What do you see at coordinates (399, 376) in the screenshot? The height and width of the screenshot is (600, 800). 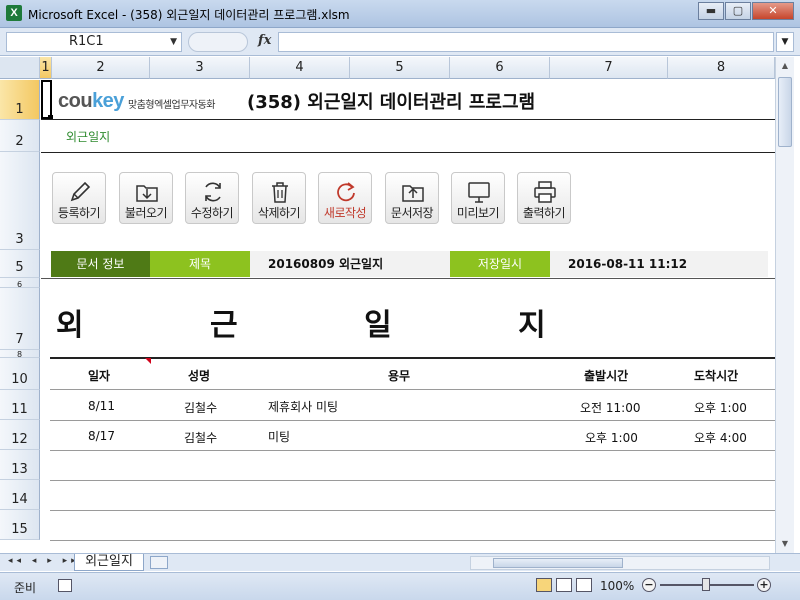 I see `table-header-purpose: 용무` at bounding box center [399, 376].